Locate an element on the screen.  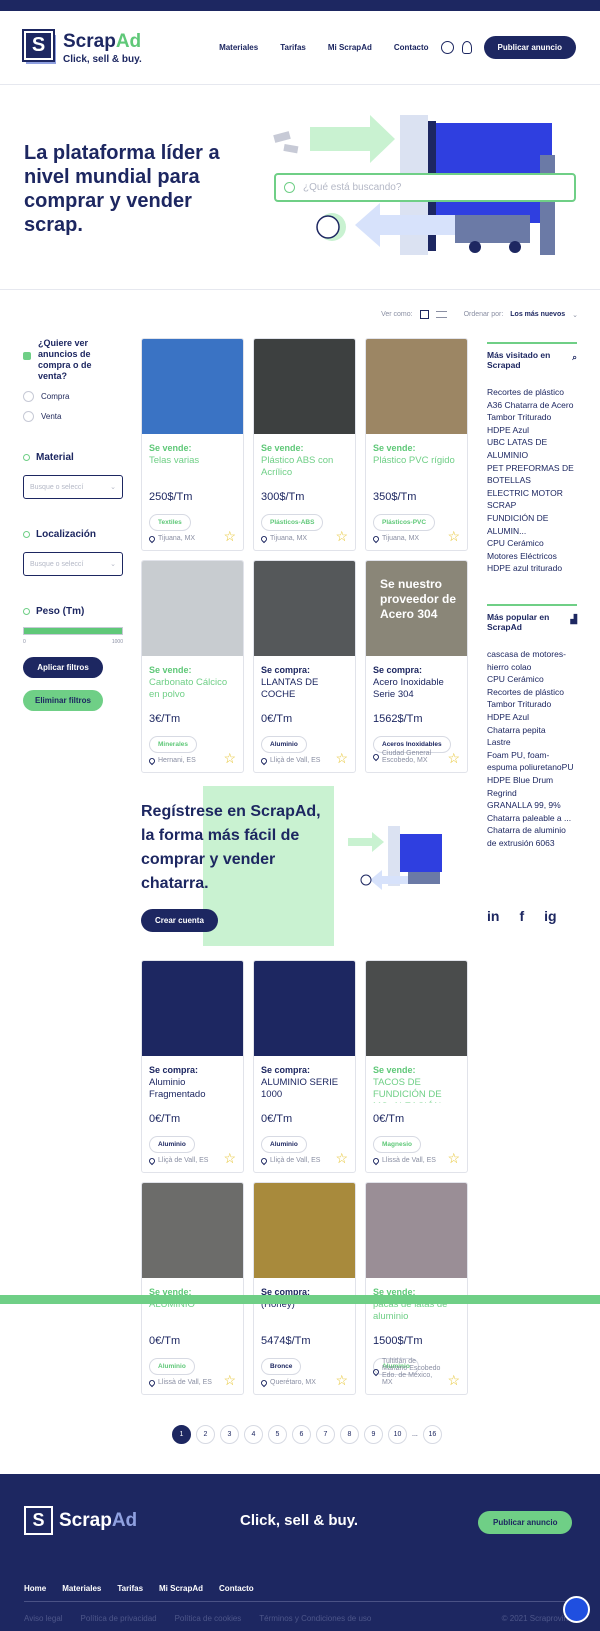
nav-materiales: Materiales is located at coordinates (238, 47).